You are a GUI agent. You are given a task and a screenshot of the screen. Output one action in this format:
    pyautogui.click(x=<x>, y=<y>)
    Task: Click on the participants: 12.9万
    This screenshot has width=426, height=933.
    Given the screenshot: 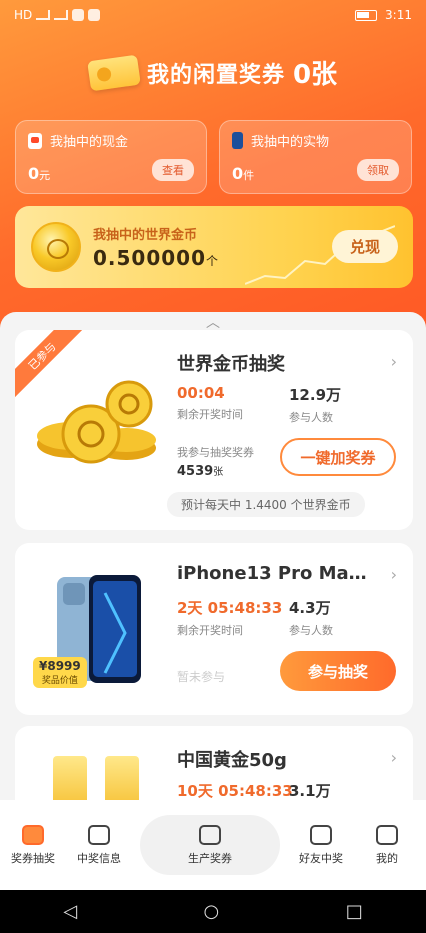 What is the action you would take?
    pyautogui.click(x=315, y=395)
    